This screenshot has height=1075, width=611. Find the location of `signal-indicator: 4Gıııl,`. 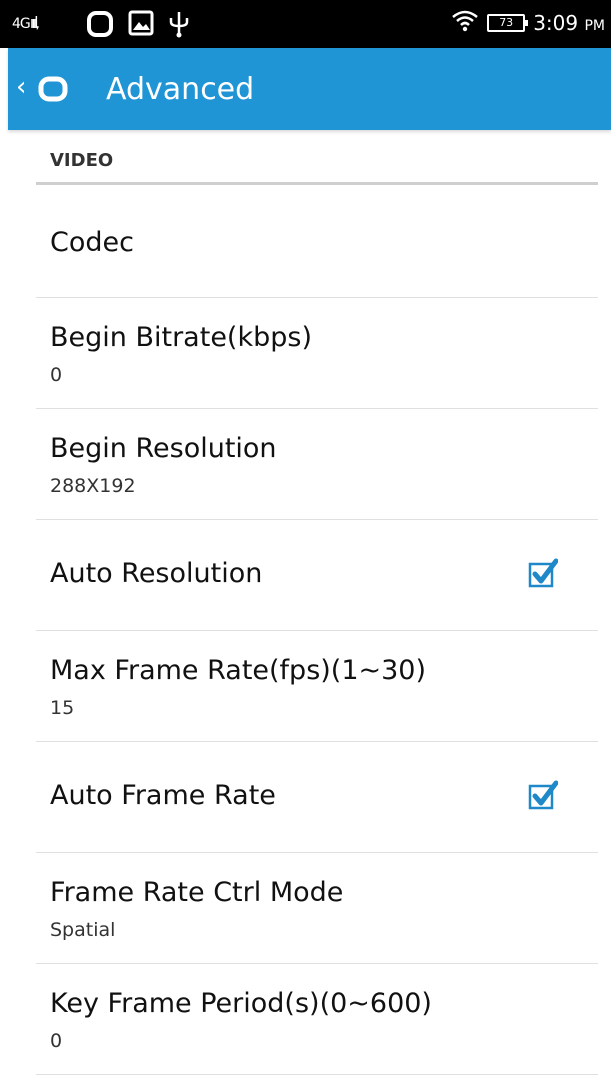

signal-indicator: 4Gıııl, is located at coordinates (26, 22).